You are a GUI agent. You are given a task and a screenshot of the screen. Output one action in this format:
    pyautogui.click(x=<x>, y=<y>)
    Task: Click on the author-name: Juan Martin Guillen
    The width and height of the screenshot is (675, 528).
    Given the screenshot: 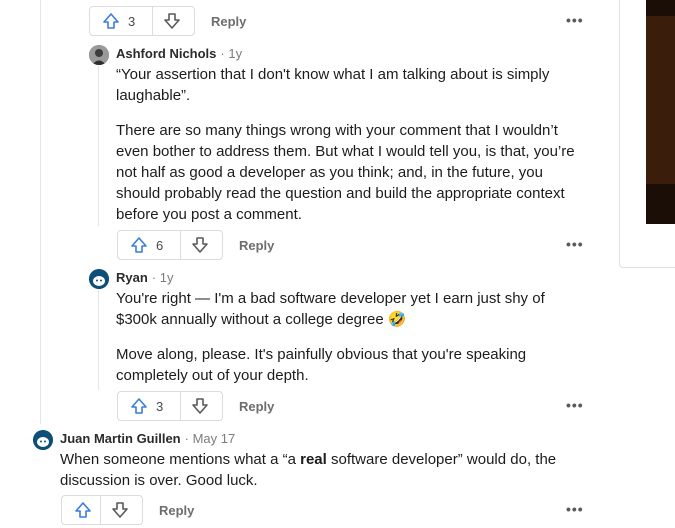 What is the action you would take?
    pyautogui.click(x=120, y=438)
    